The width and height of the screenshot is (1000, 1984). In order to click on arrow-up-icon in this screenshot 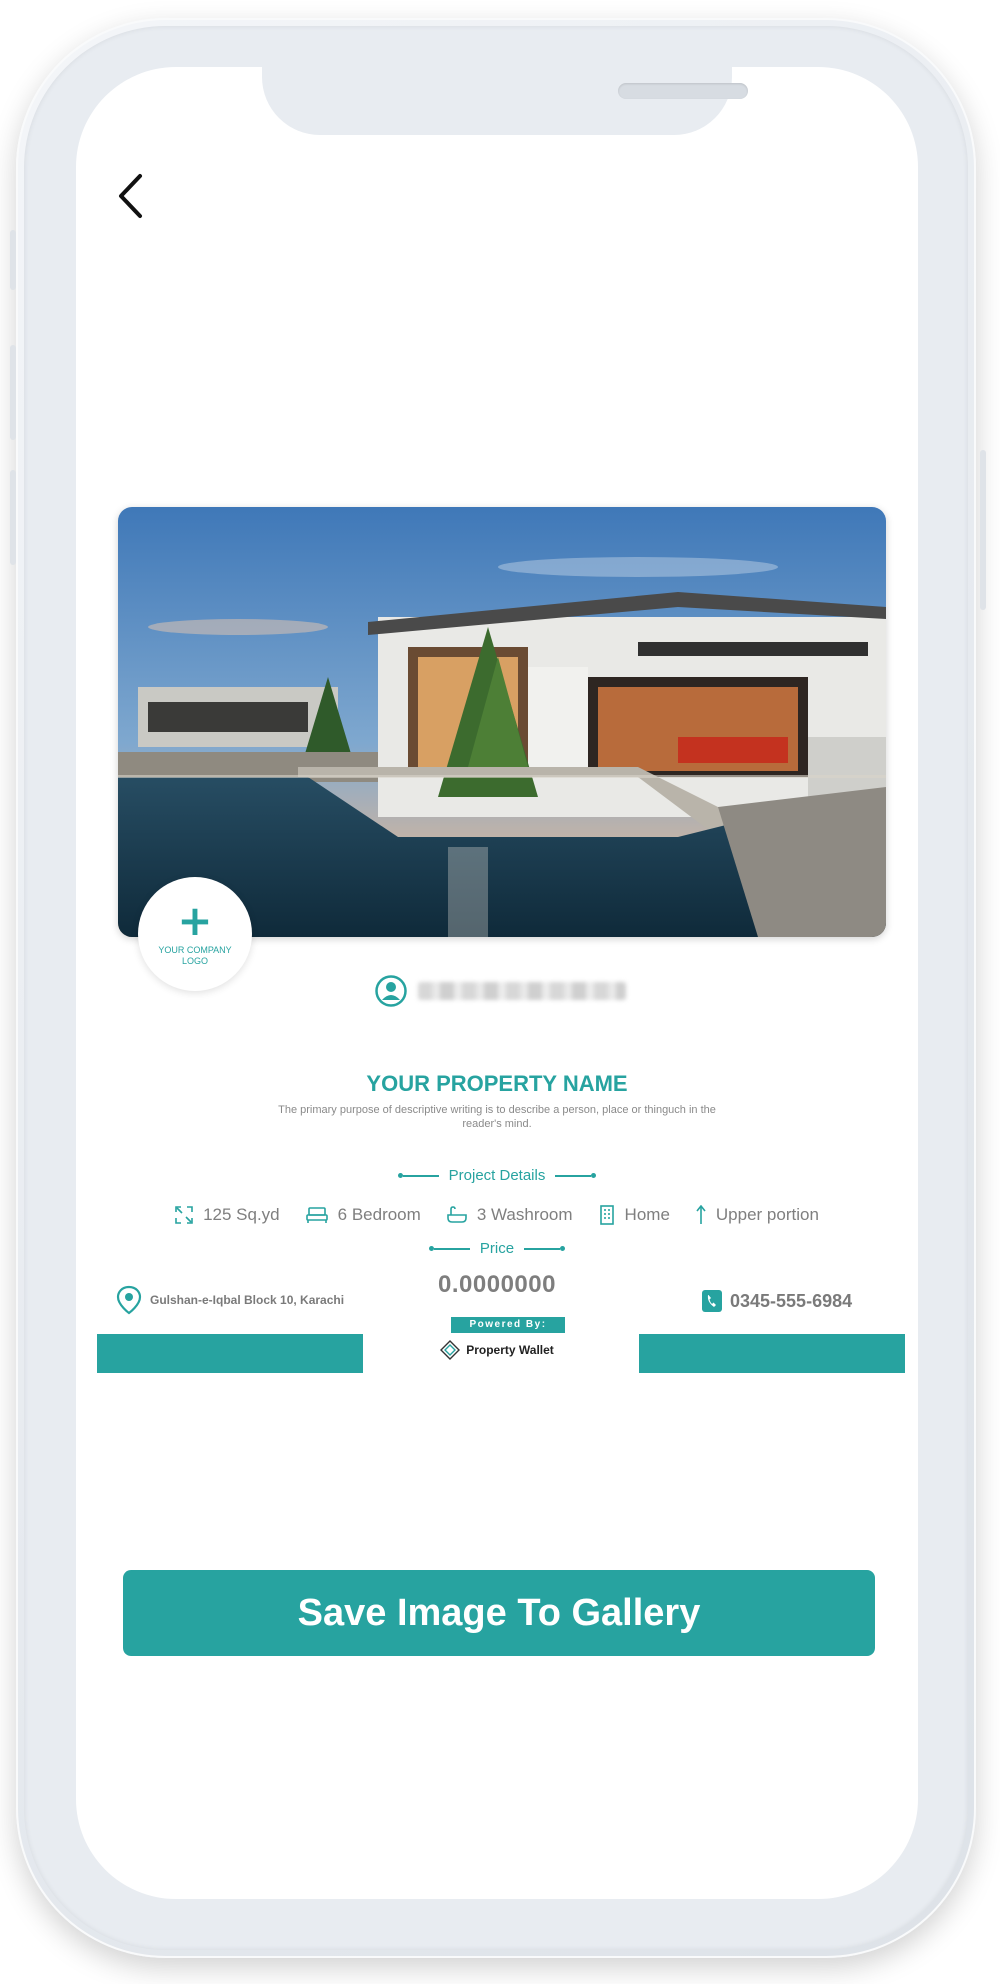, I will do `click(701, 1214)`.